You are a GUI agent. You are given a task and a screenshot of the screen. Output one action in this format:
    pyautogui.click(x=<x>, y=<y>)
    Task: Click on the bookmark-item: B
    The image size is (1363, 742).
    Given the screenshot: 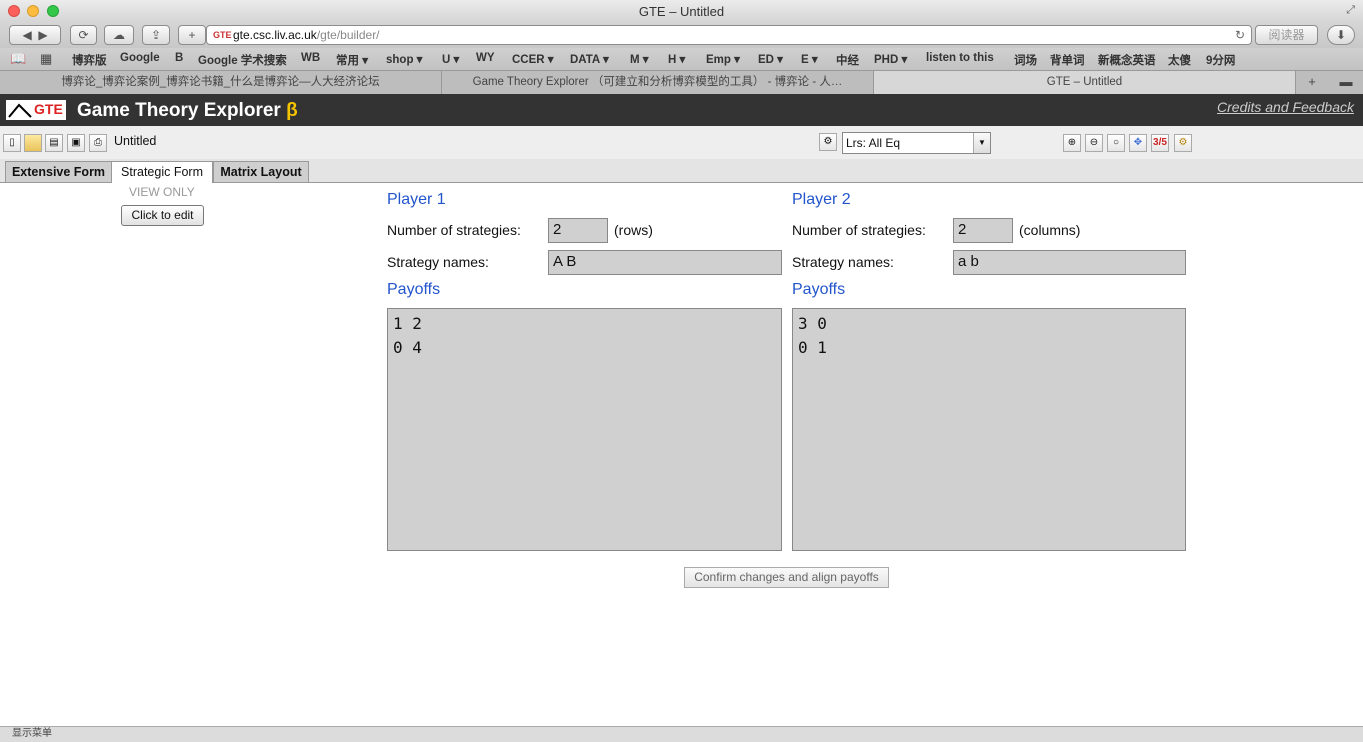 What is the action you would take?
    pyautogui.click(x=179, y=58)
    